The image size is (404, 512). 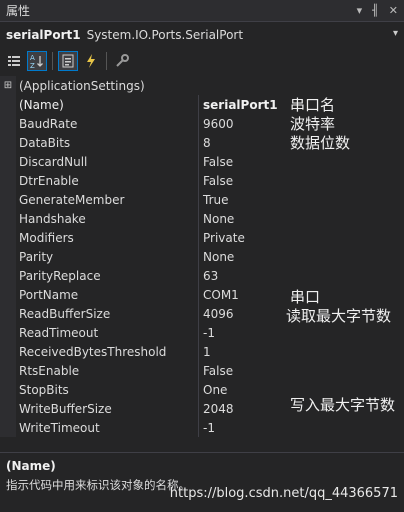 I want to click on annotation-databits: 数据位数, so click(x=320, y=143).